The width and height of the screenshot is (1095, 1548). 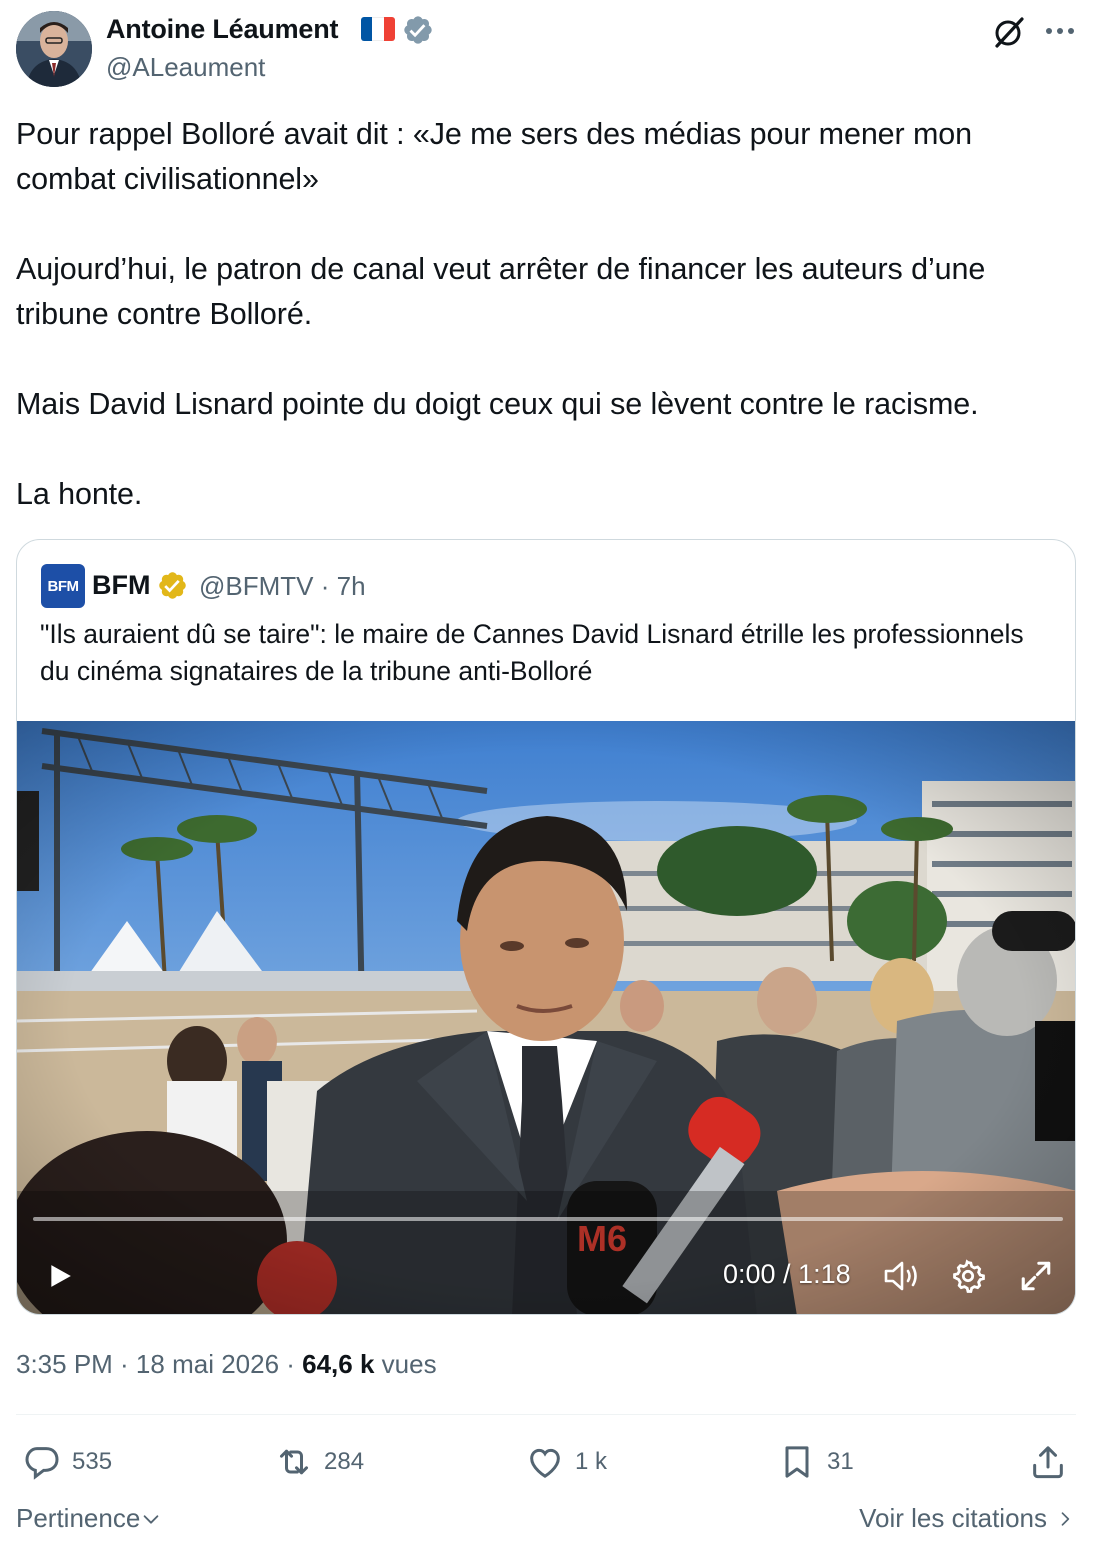 I want to click on author-name: Antoine Léaument, so click(x=222, y=29).